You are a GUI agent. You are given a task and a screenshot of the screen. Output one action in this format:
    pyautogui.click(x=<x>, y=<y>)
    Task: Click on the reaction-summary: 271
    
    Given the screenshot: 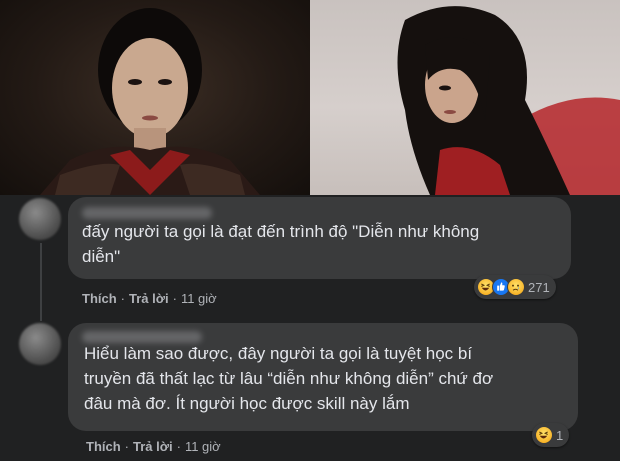 What is the action you would take?
    pyautogui.click(x=515, y=287)
    